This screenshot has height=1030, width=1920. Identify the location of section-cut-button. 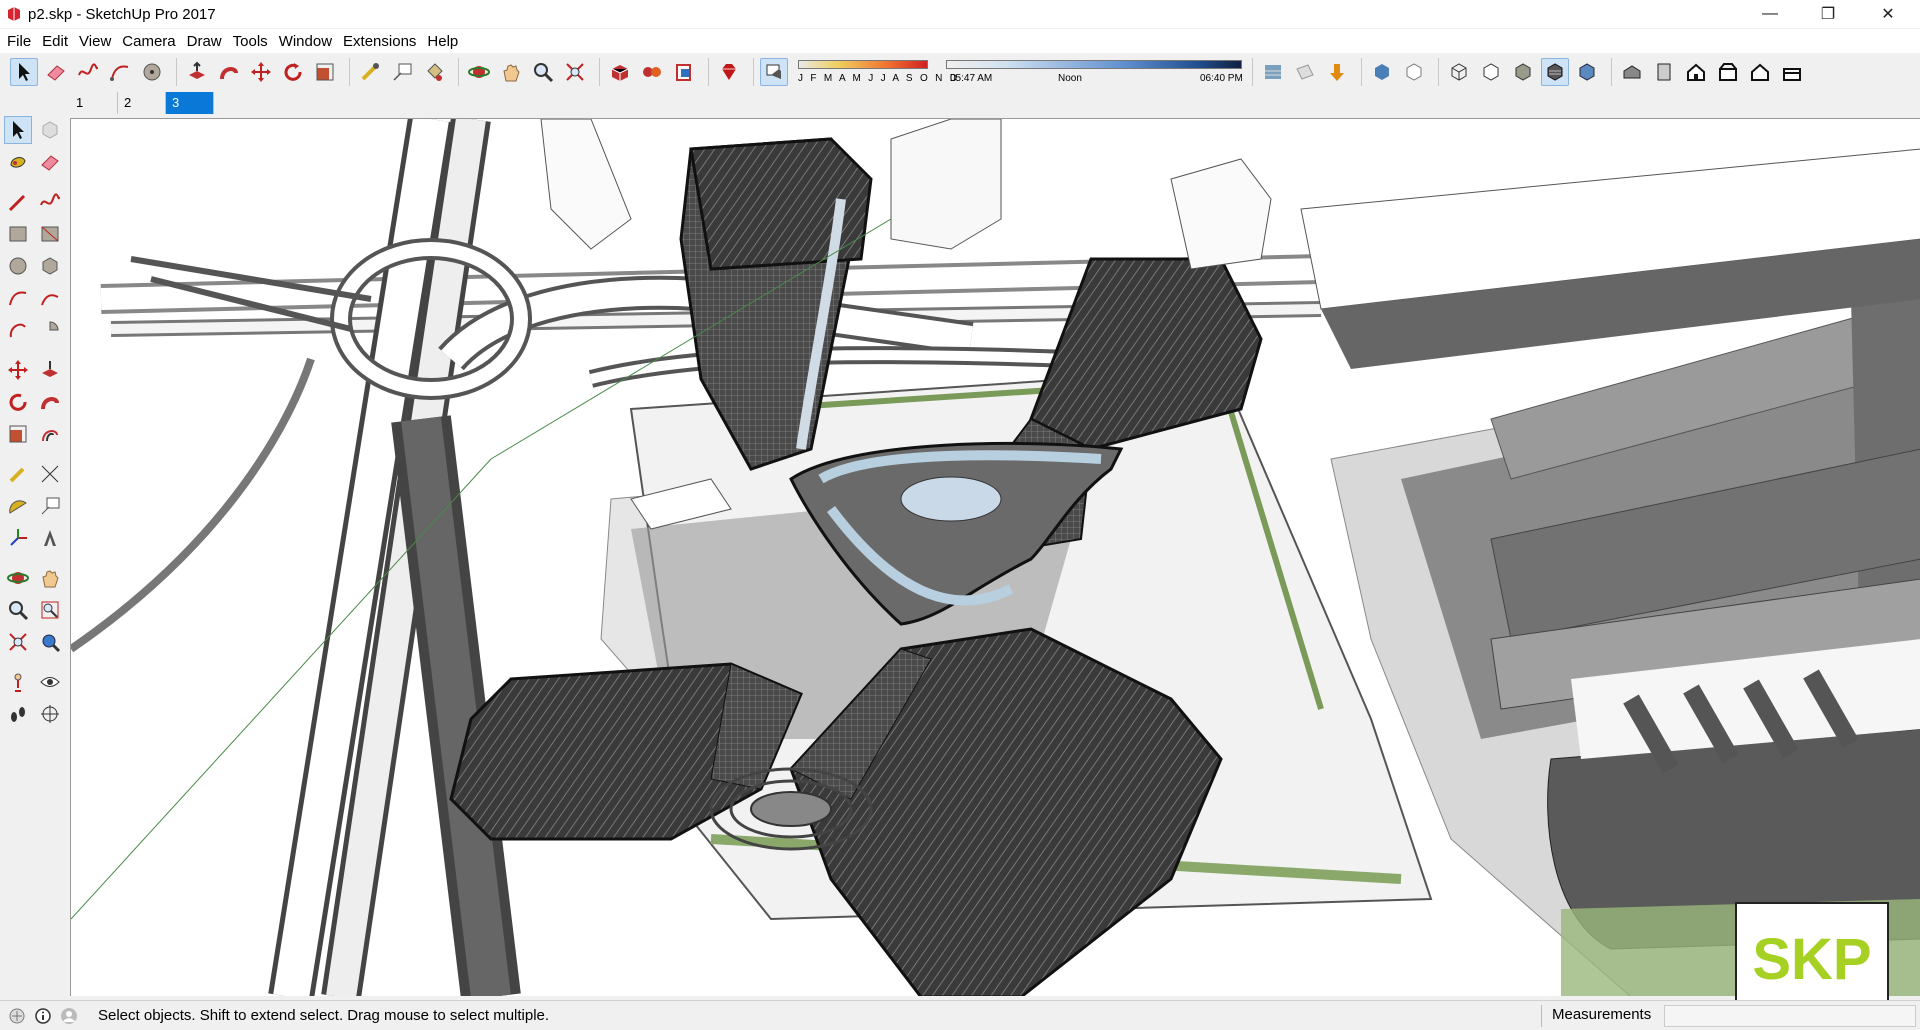
(1337, 72).